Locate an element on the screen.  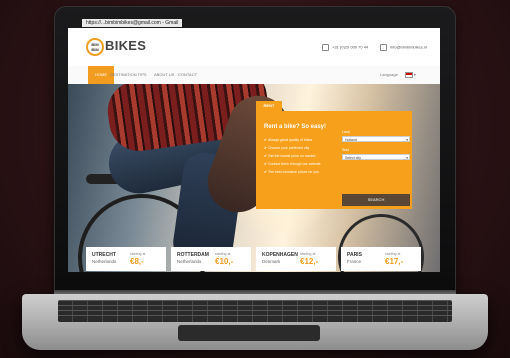
logo-line-2: BIM is located at coordinates (95, 49).